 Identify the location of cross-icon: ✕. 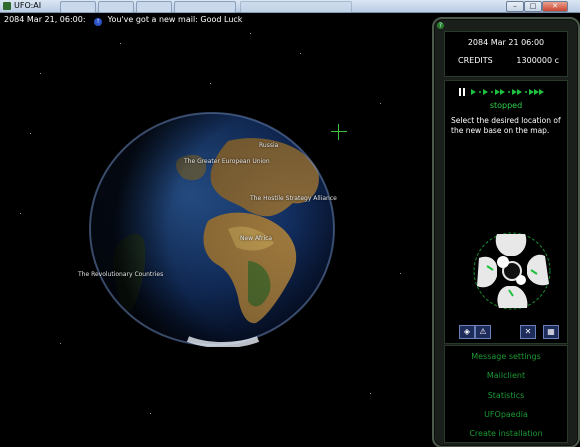
(528, 332).